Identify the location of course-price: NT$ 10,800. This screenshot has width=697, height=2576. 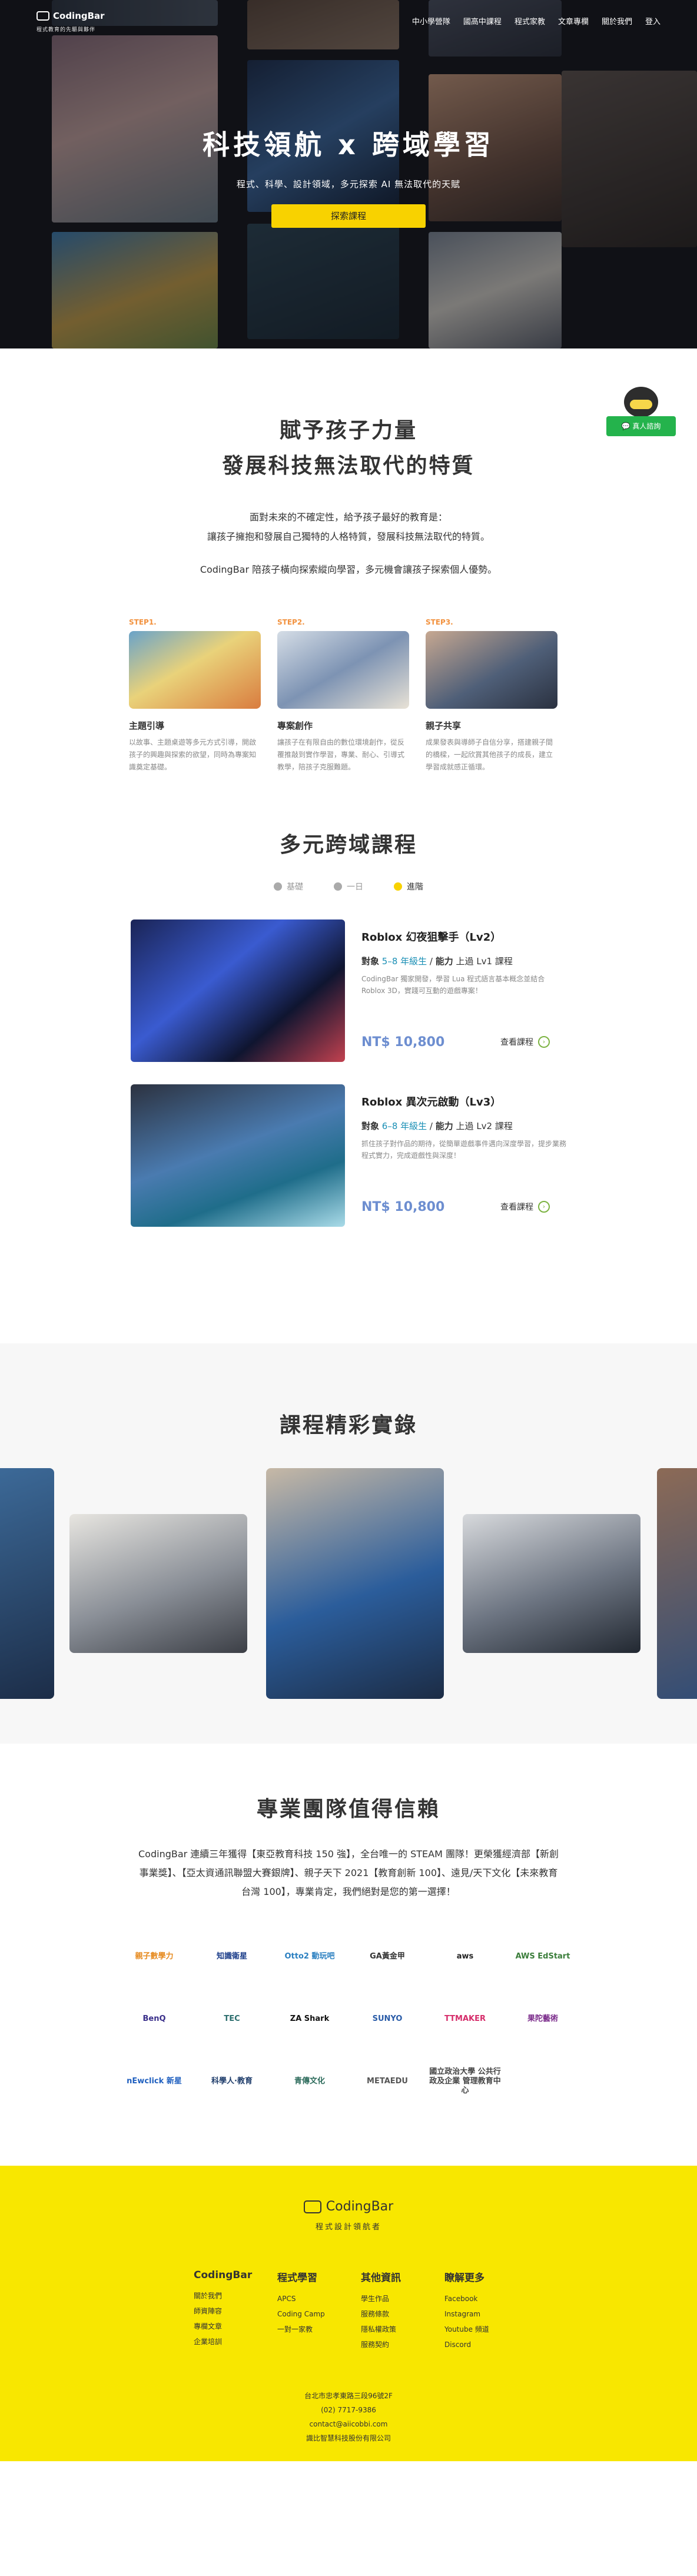
(403, 1042).